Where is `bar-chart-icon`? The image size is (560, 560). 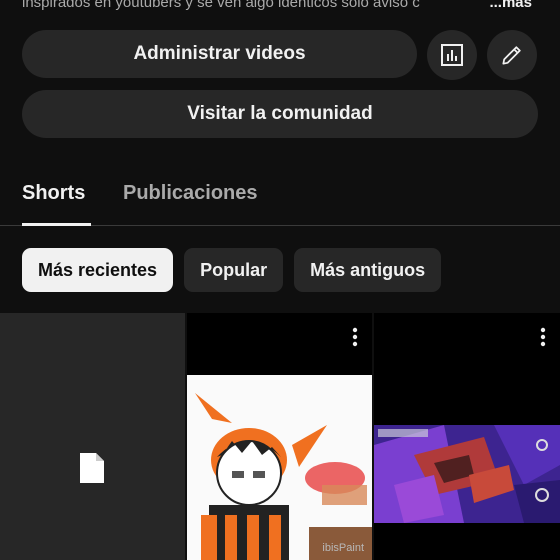
bar-chart-icon is located at coordinates (452, 55).